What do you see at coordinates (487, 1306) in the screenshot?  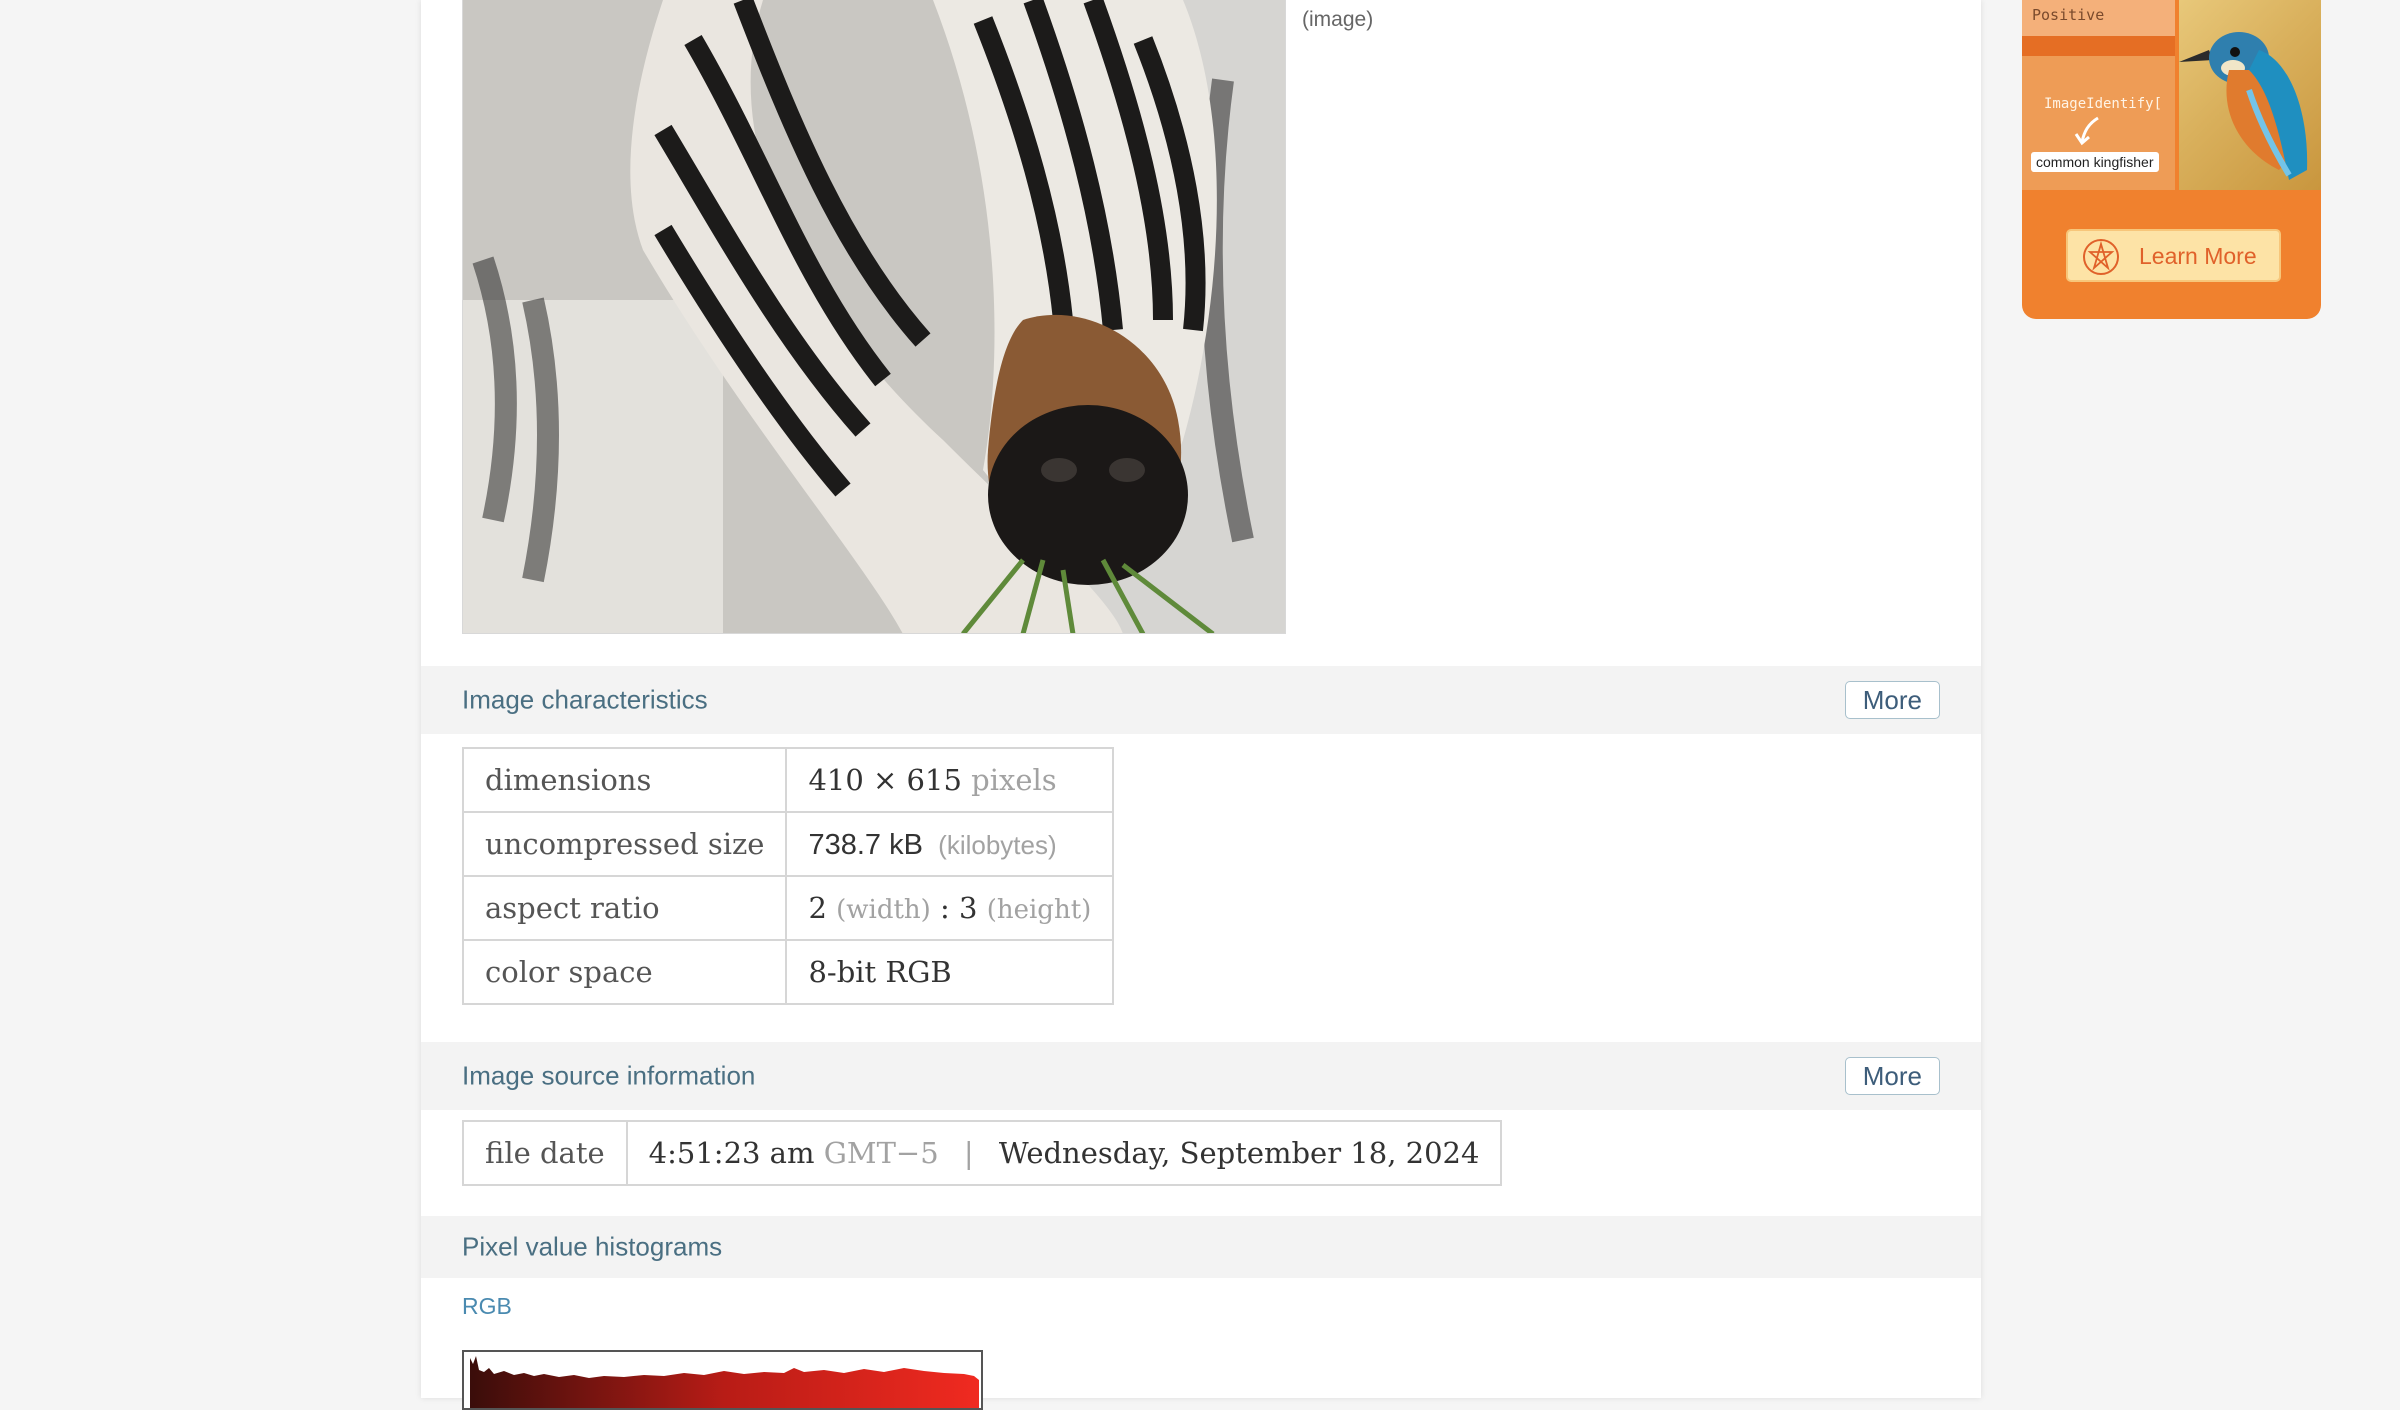 I see `rgb-channel-label: RGB` at bounding box center [487, 1306].